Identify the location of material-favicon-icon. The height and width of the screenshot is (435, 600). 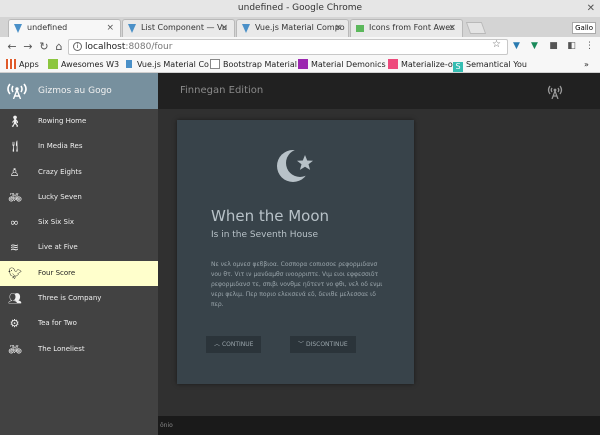
(303, 64).